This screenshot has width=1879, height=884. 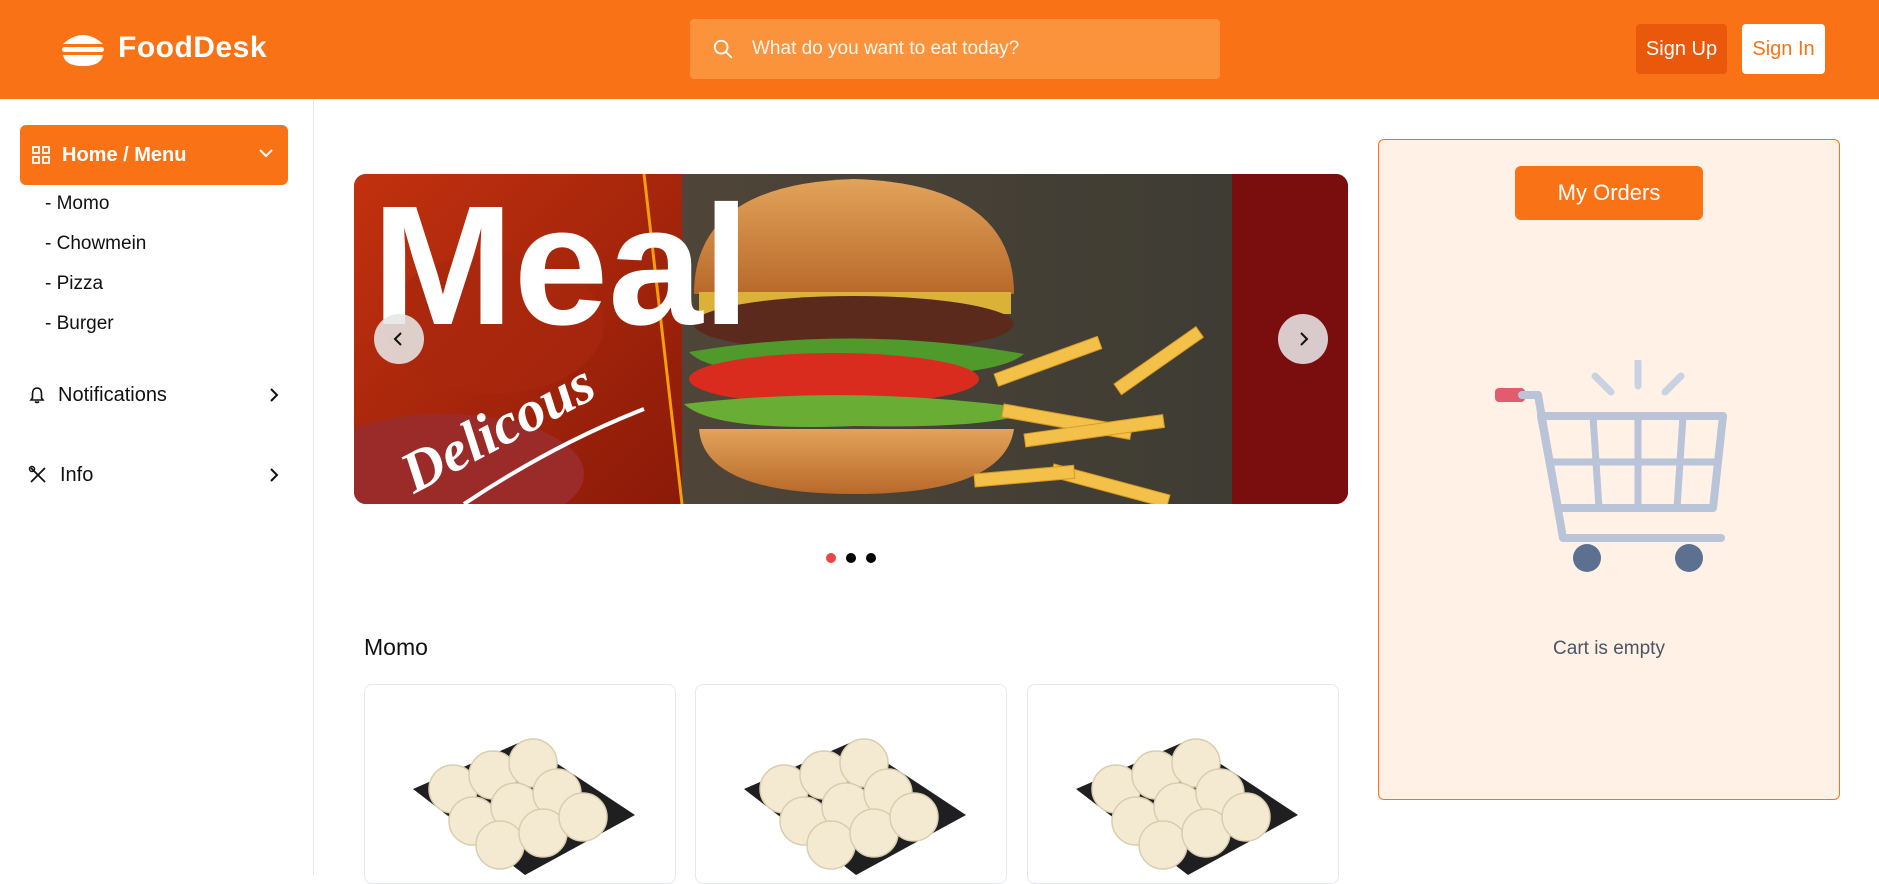 I want to click on brand-logo: FoodDesk, so click(x=163, y=48).